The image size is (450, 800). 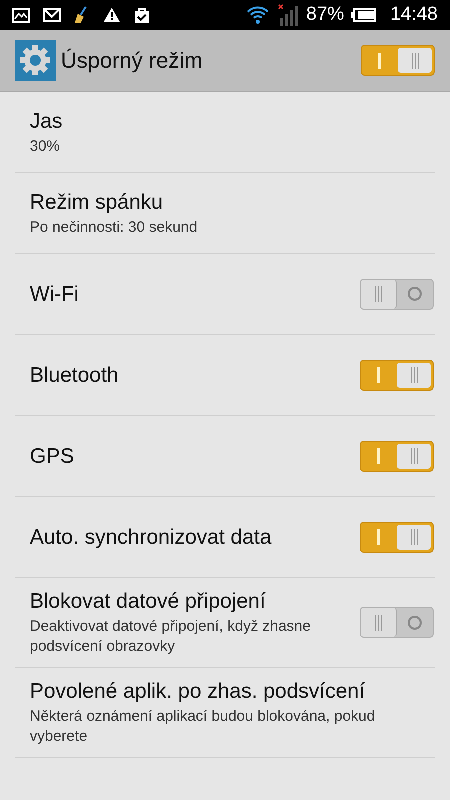 What do you see at coordinates (198, 692) in the screenshot?
I see `setting-title: Povolené aplik. po zhas. podsvícení` at bounding box center [198, 692].